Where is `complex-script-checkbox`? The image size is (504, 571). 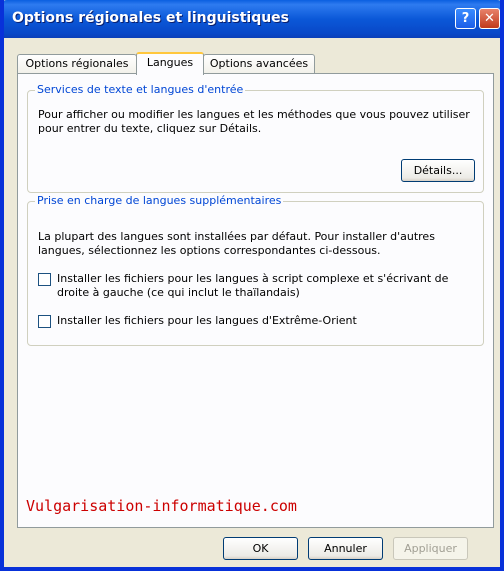 complex-script-checkbox is located at coordinates (44, 279).